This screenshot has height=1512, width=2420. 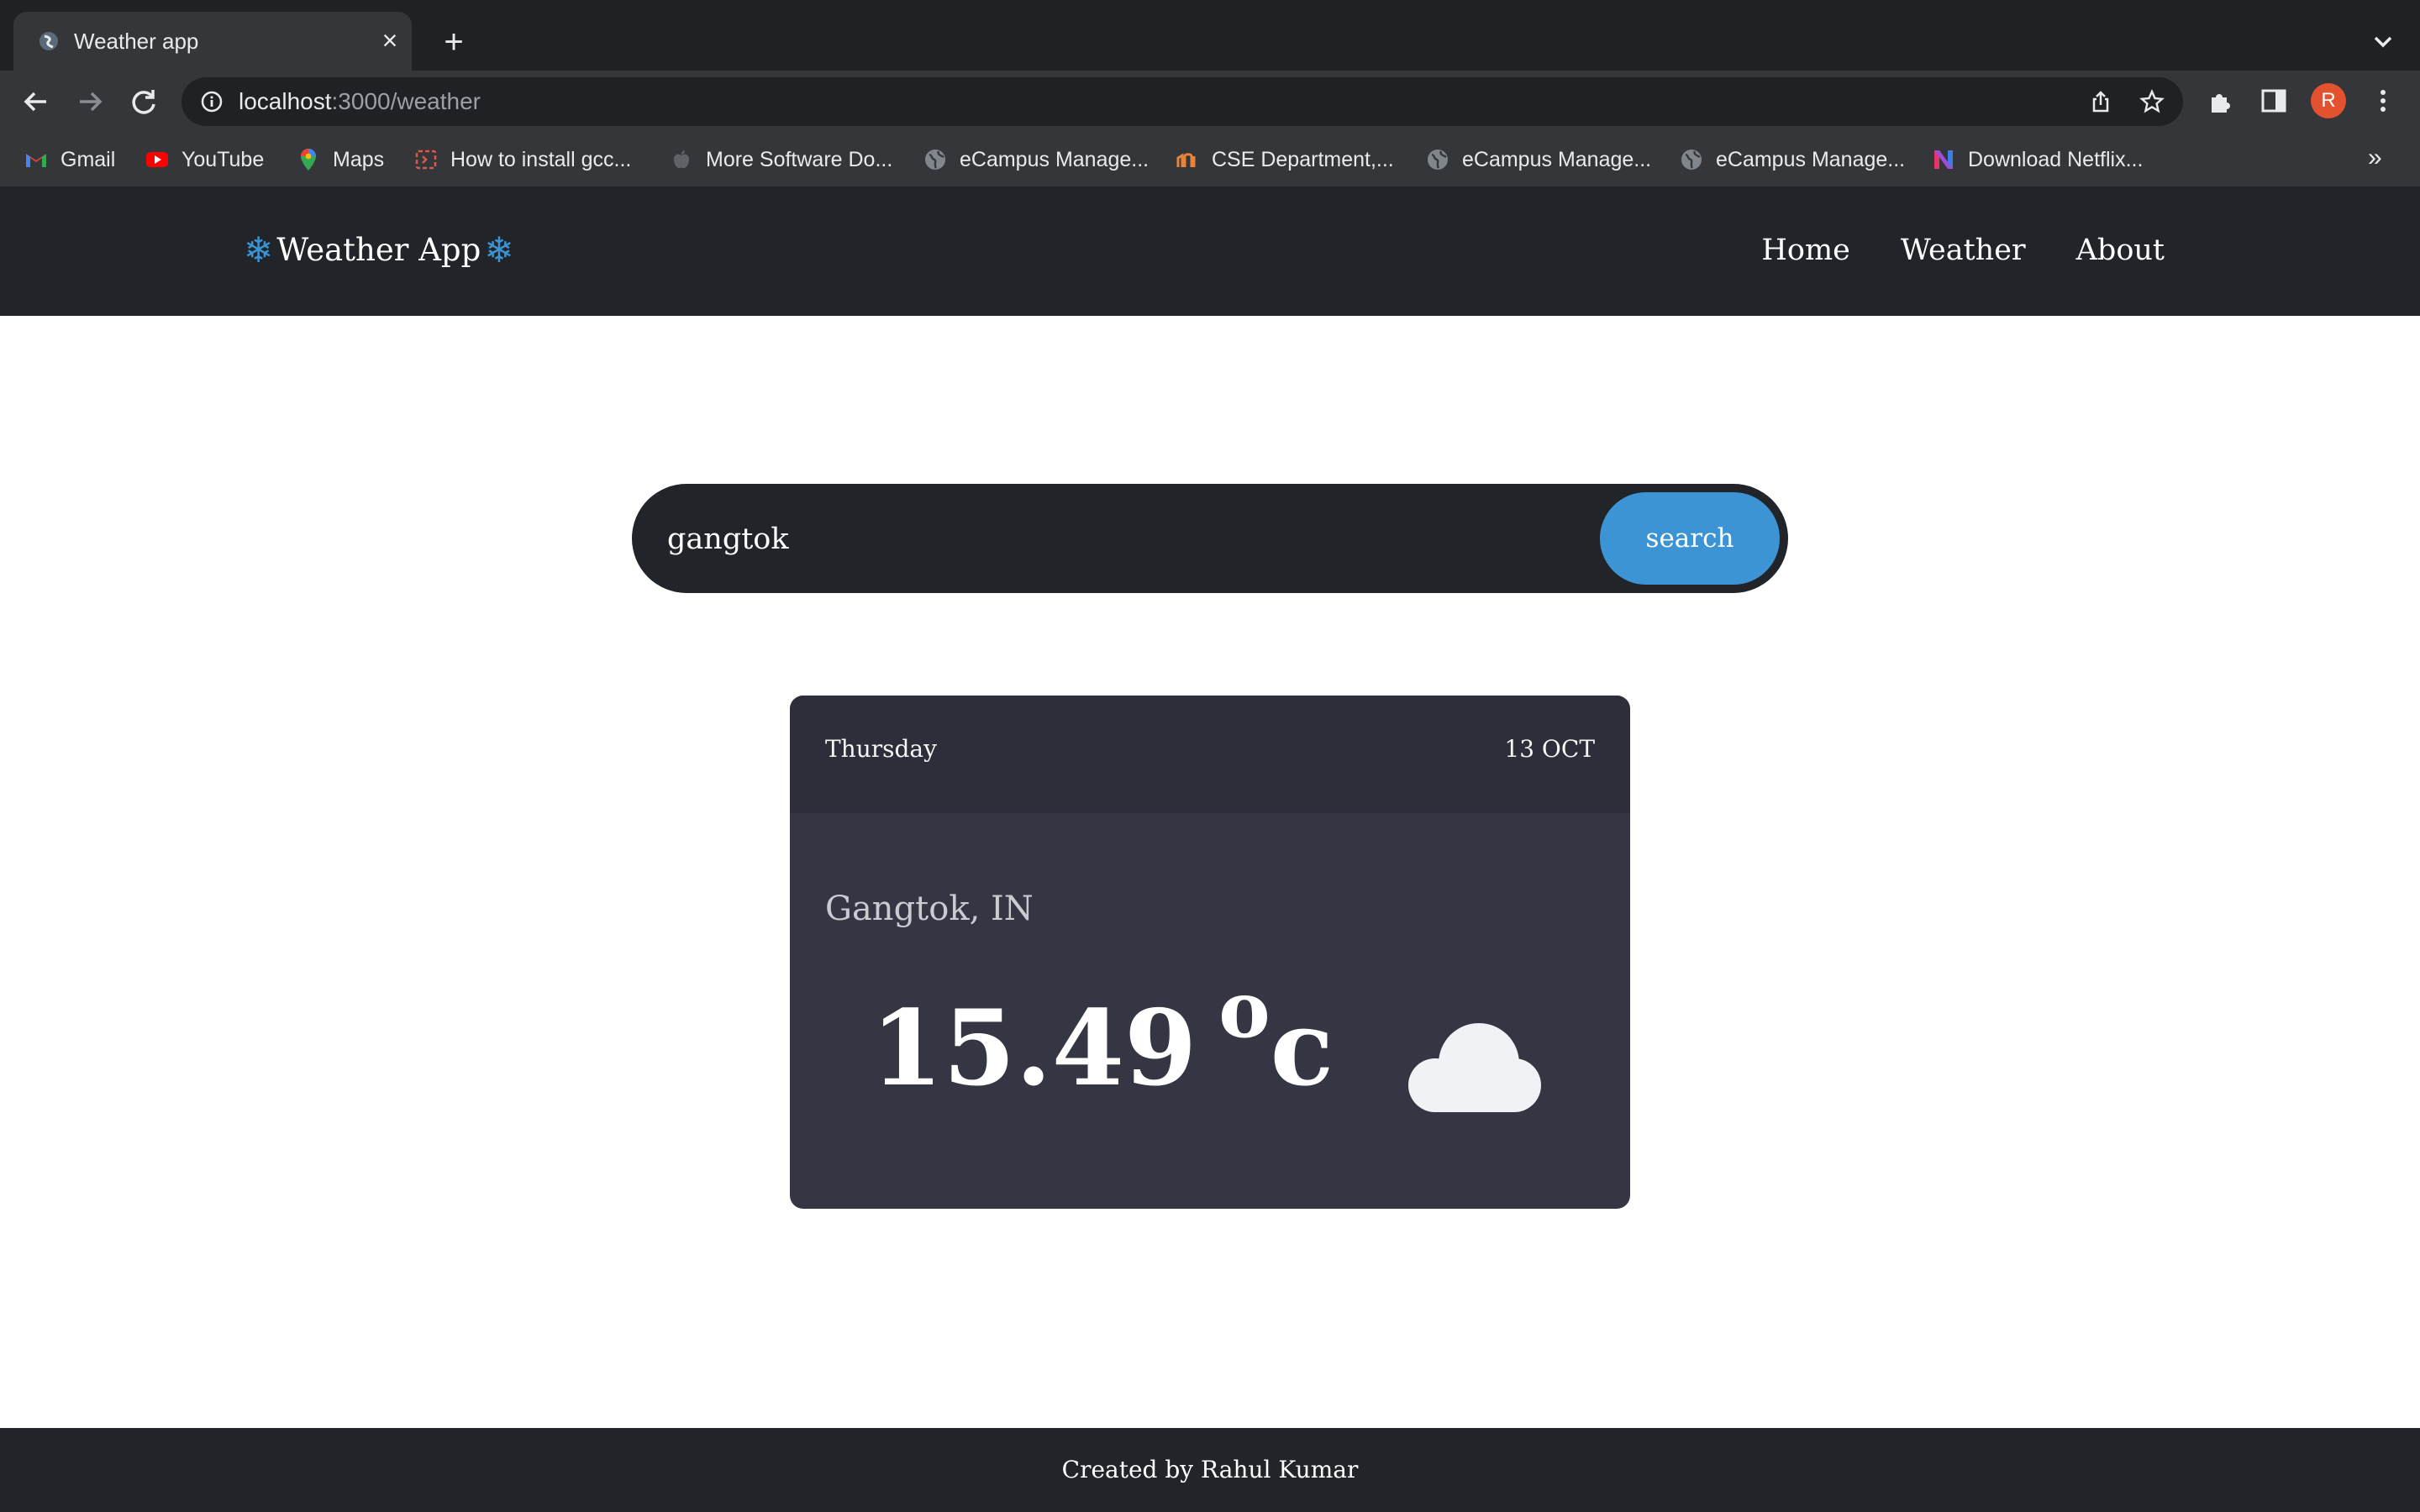 I want to click on bookmark-label: YouTube, so click(x=224, y=159).